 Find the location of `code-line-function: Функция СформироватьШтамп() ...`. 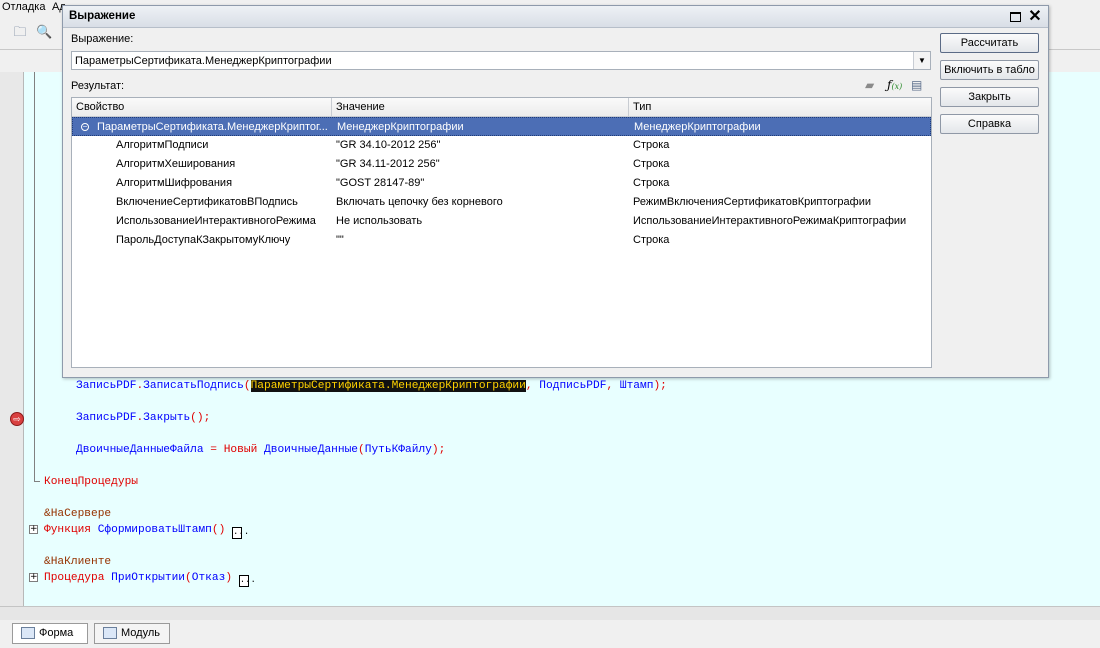

code-line-function: Функция СформироватьШтамп() ... is located at coordinates (147, 531).